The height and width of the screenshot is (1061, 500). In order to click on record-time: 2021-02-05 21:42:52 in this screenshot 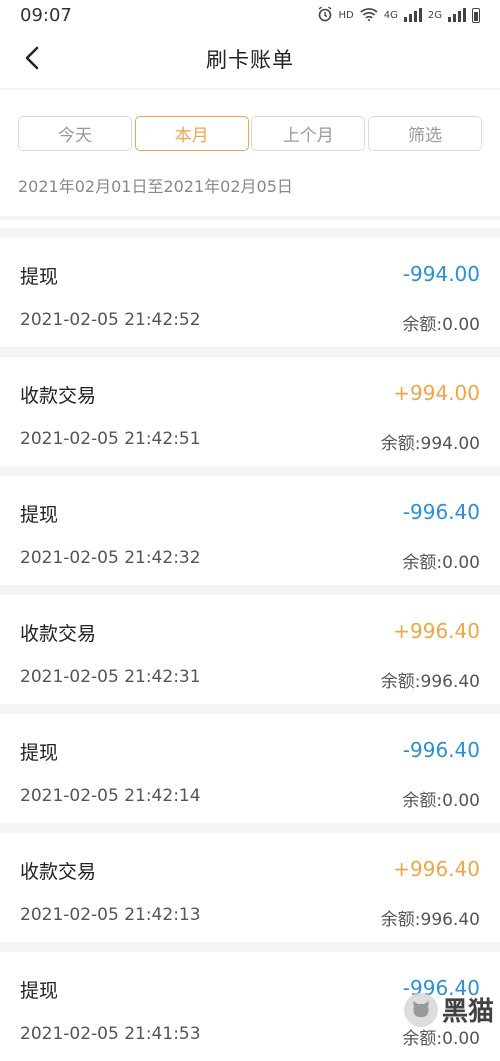, I will do `click(110, 320)`.